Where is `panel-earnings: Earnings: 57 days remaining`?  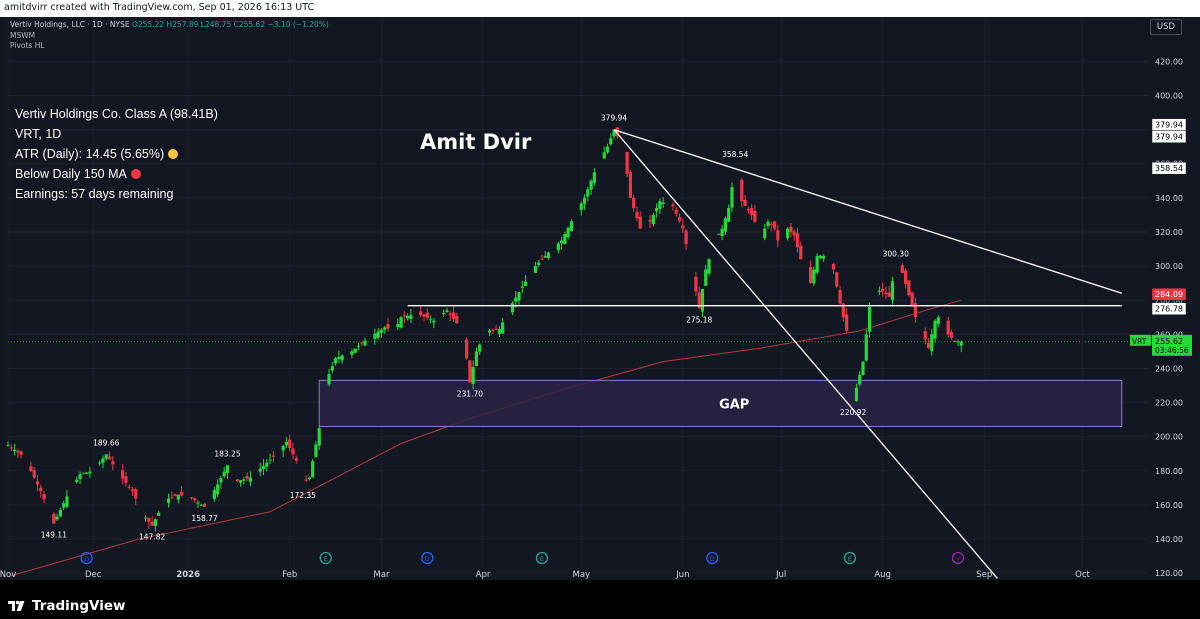 panel-earnings: Earnings: 57 days remaining is located at coordinates (94, 194).